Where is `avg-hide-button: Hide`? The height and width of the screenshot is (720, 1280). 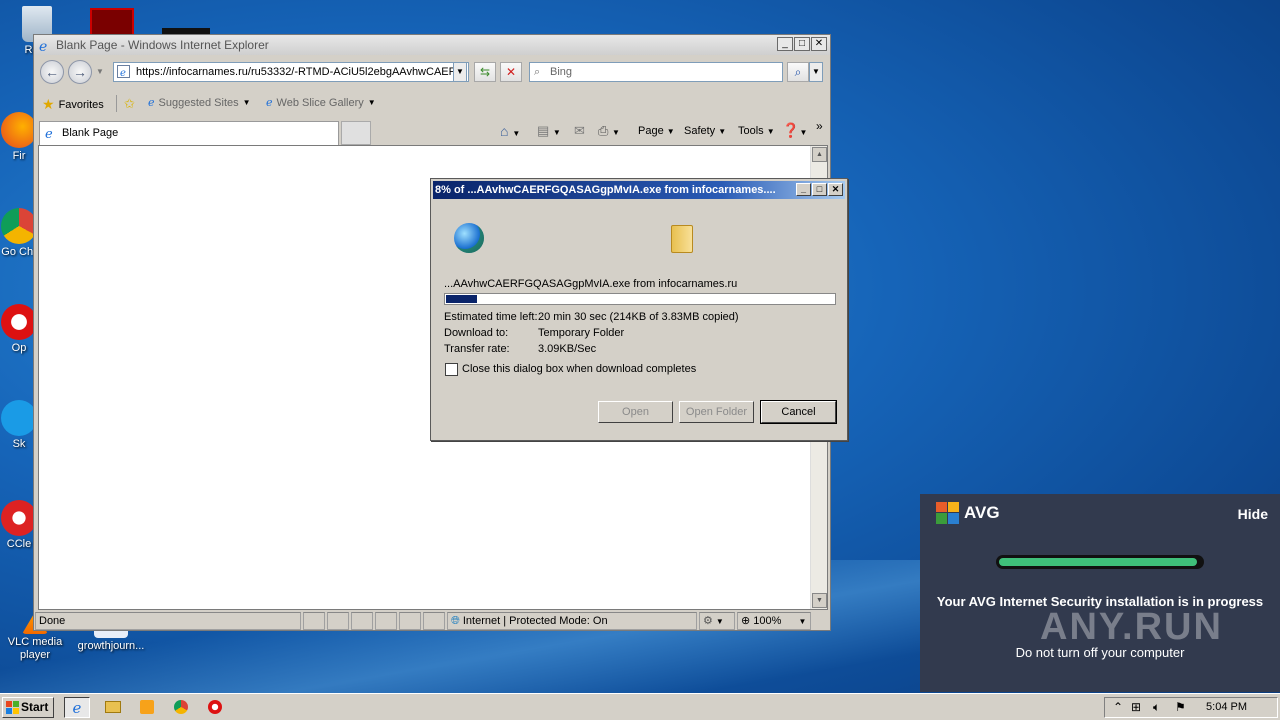
avg-hide-button: Hide is located at coordinates (1253, 514).